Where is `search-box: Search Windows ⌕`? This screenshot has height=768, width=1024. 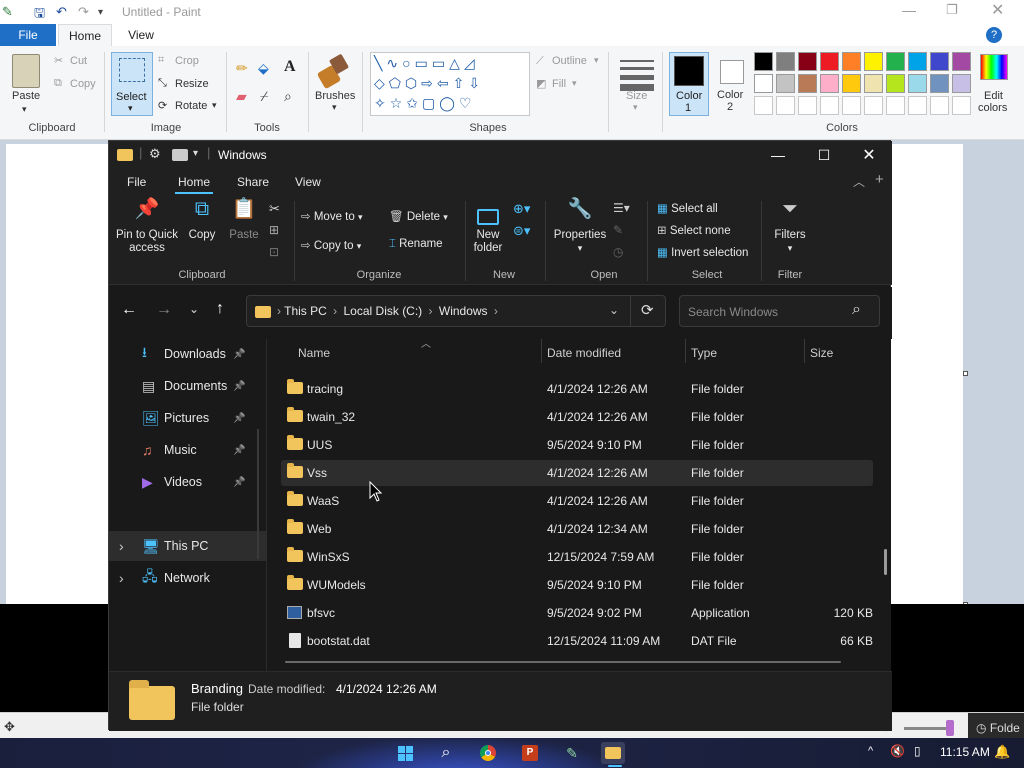 search-box: Search Windows ⌕ is located at coordinates (779, 311).